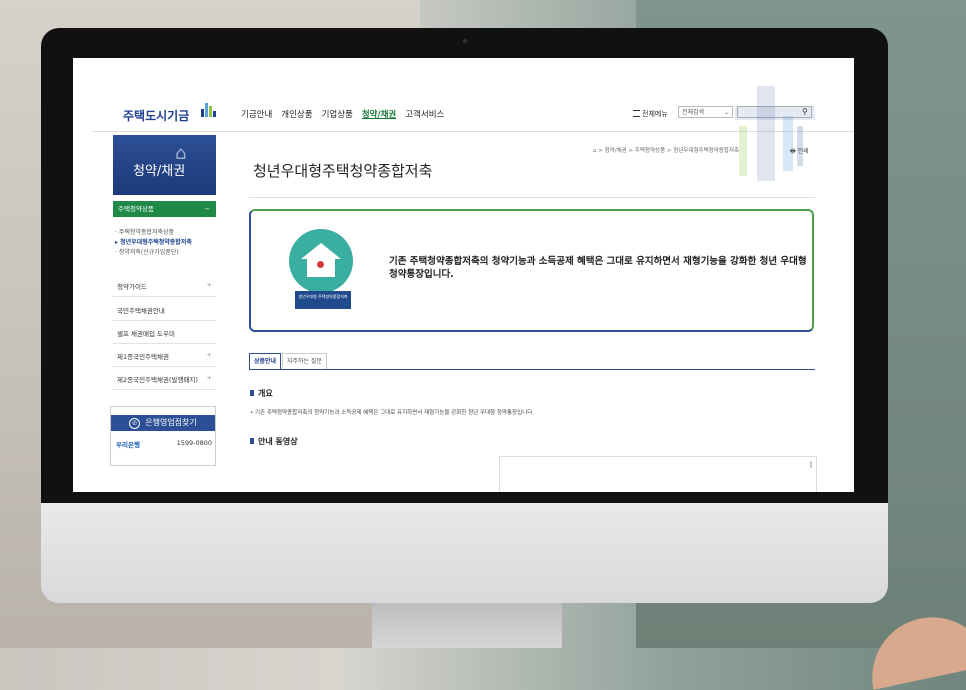 The image size is (966, 690). Describe the element at coordinates (265, 361) in the screenshot. I see `tab-product-info: 상품안내` at that location.